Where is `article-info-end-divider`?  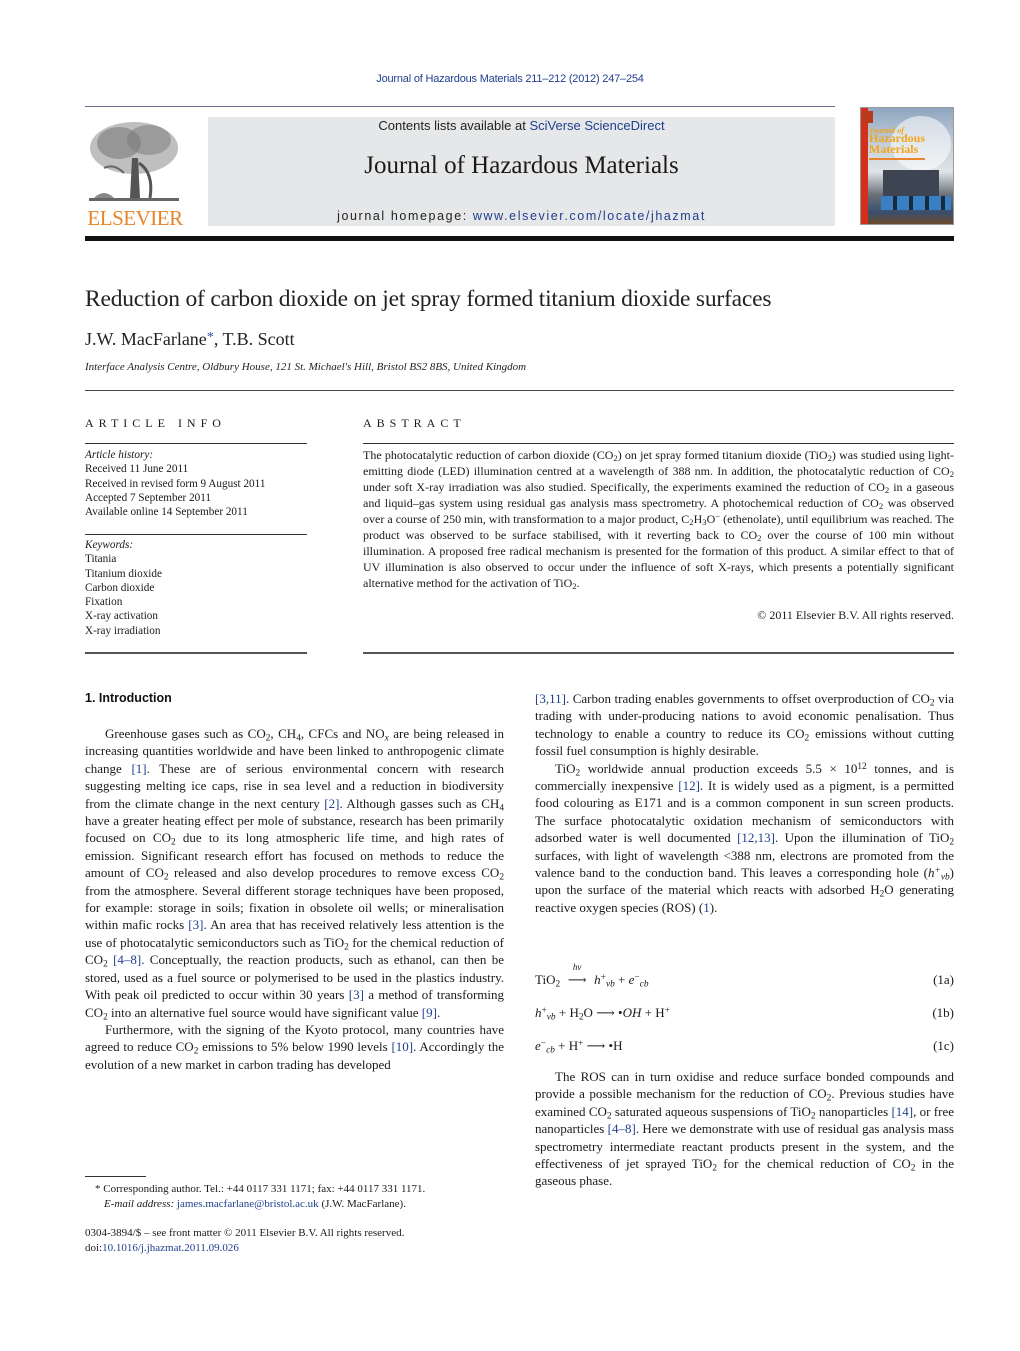
article-info-end-divider is located at coordinates (196, 653).